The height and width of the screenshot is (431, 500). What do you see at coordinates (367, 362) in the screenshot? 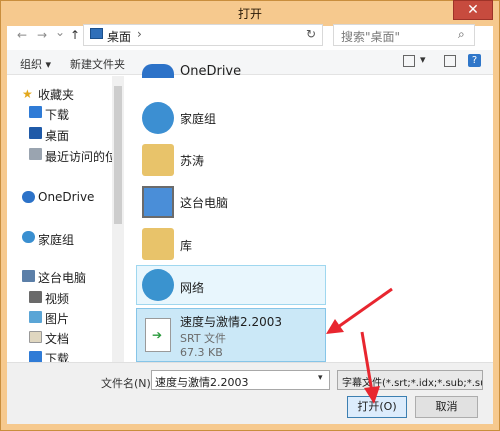
I see `annotation-arrow-open` at bounding box center [367, 362].